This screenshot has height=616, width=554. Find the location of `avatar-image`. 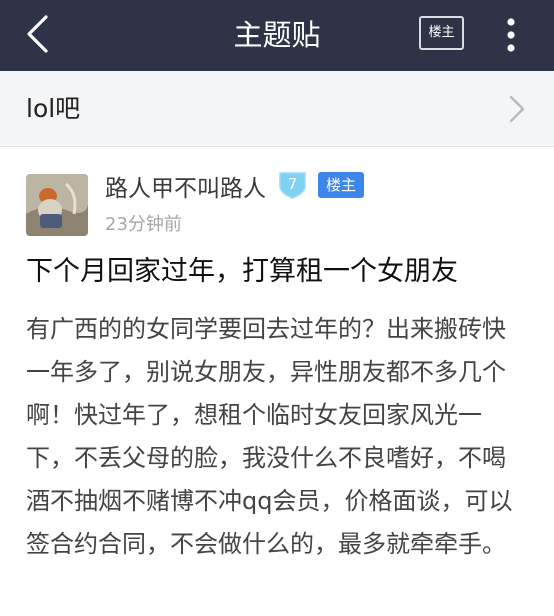

avatar-image is located at coordinates (57, 205).